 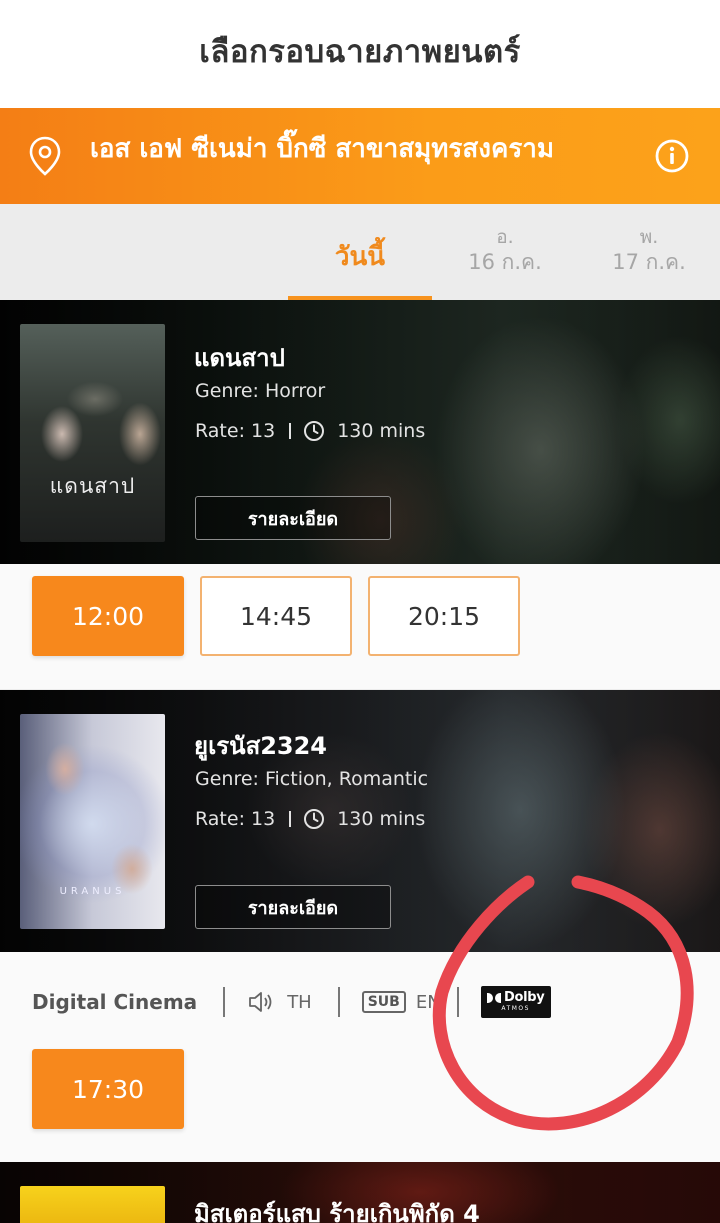 I want to click on branch-bar: เอส เอฟ ซีเนม่า บิ๊กซี สาขาสมุทรสงคราม, so click(x=360, y=156).